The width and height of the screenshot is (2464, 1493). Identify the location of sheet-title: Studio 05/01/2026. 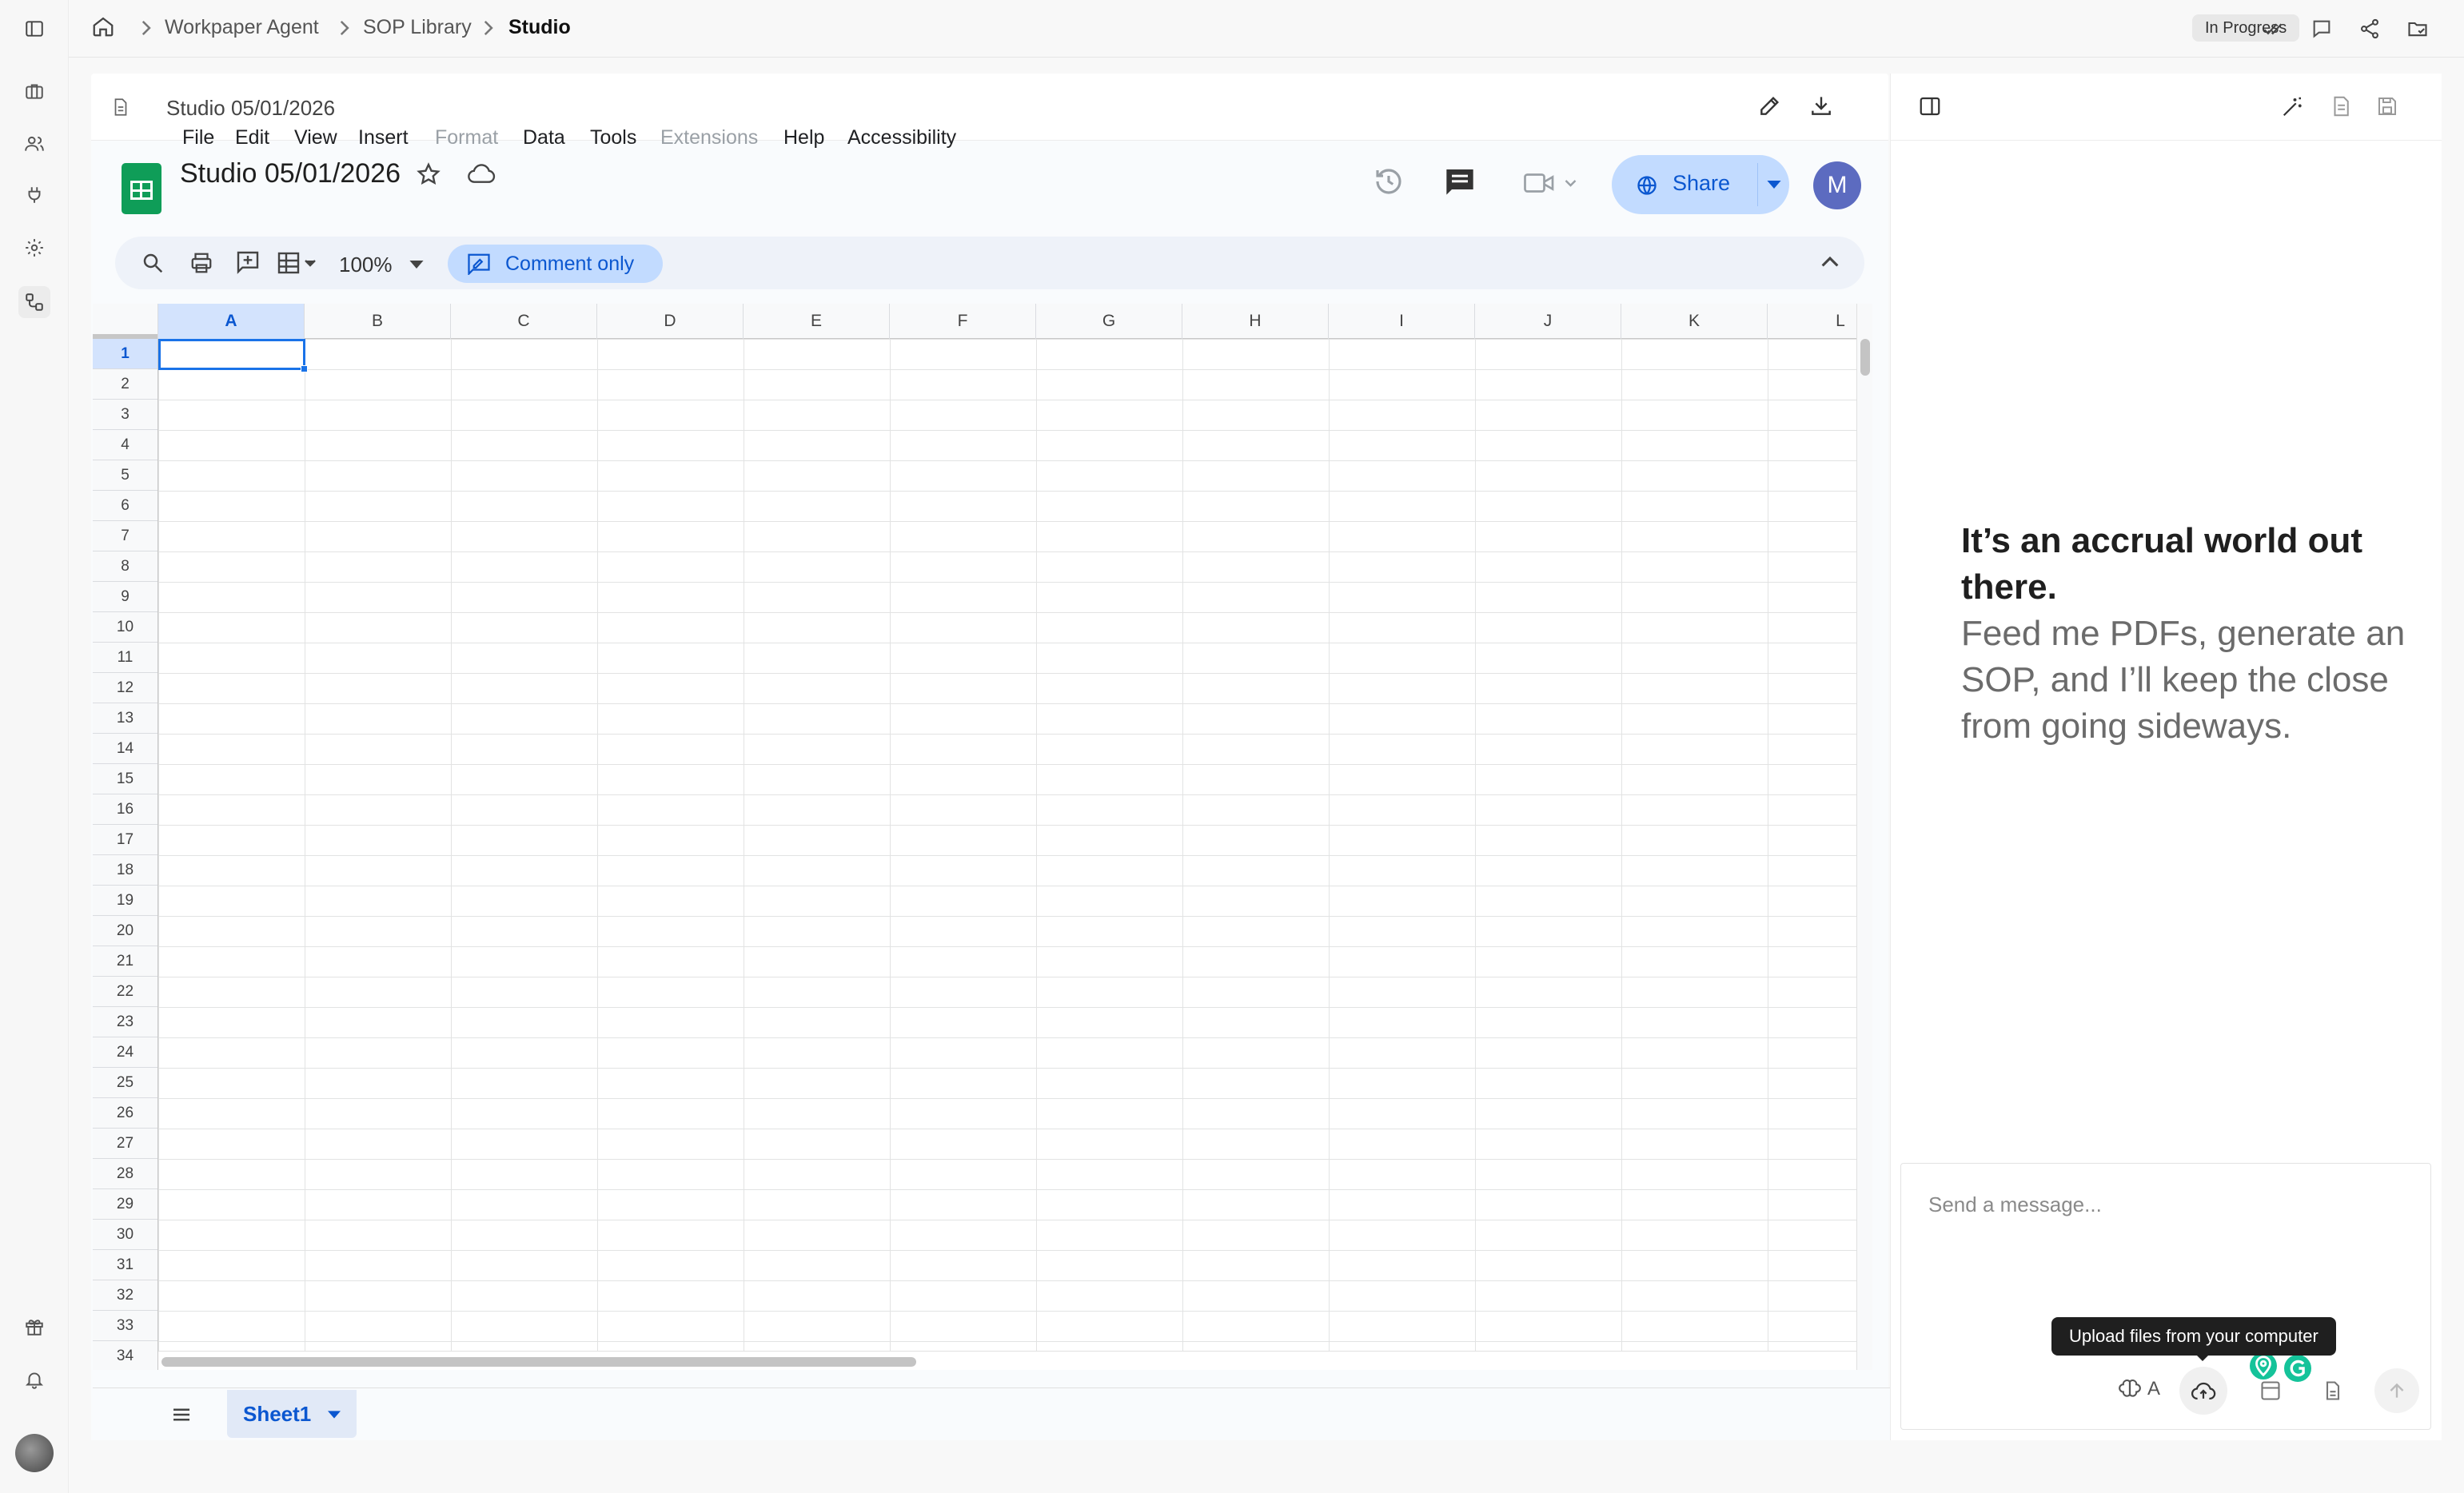
(290, 173).